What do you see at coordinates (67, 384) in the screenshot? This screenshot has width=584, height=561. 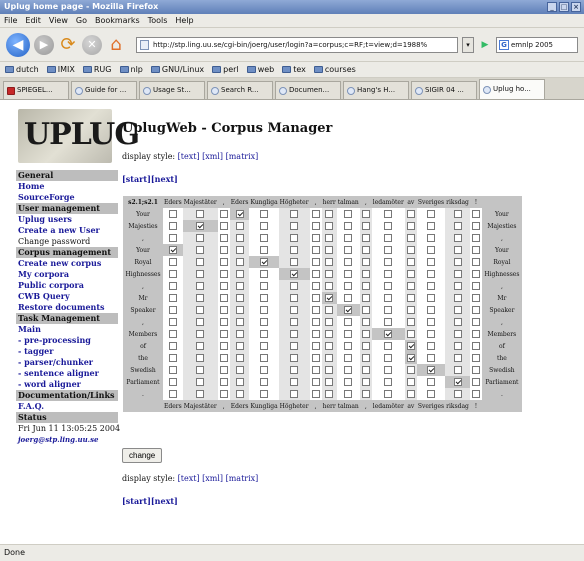 I see `sidebar-link: - word aligner` at bounding box center [67, 384].